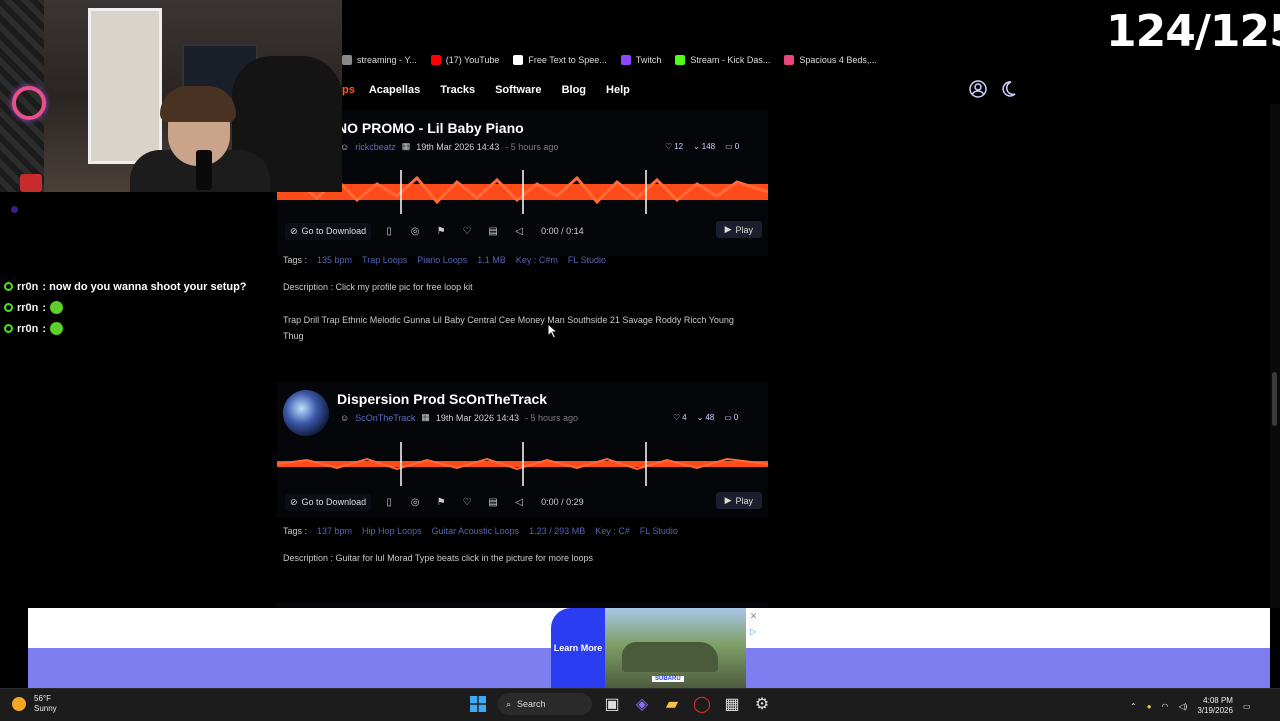  What do you see at coordinates (1008, 89) in the screenshot?
I see `dark-mode-moon-icon` at bounding box center [1008, 89].